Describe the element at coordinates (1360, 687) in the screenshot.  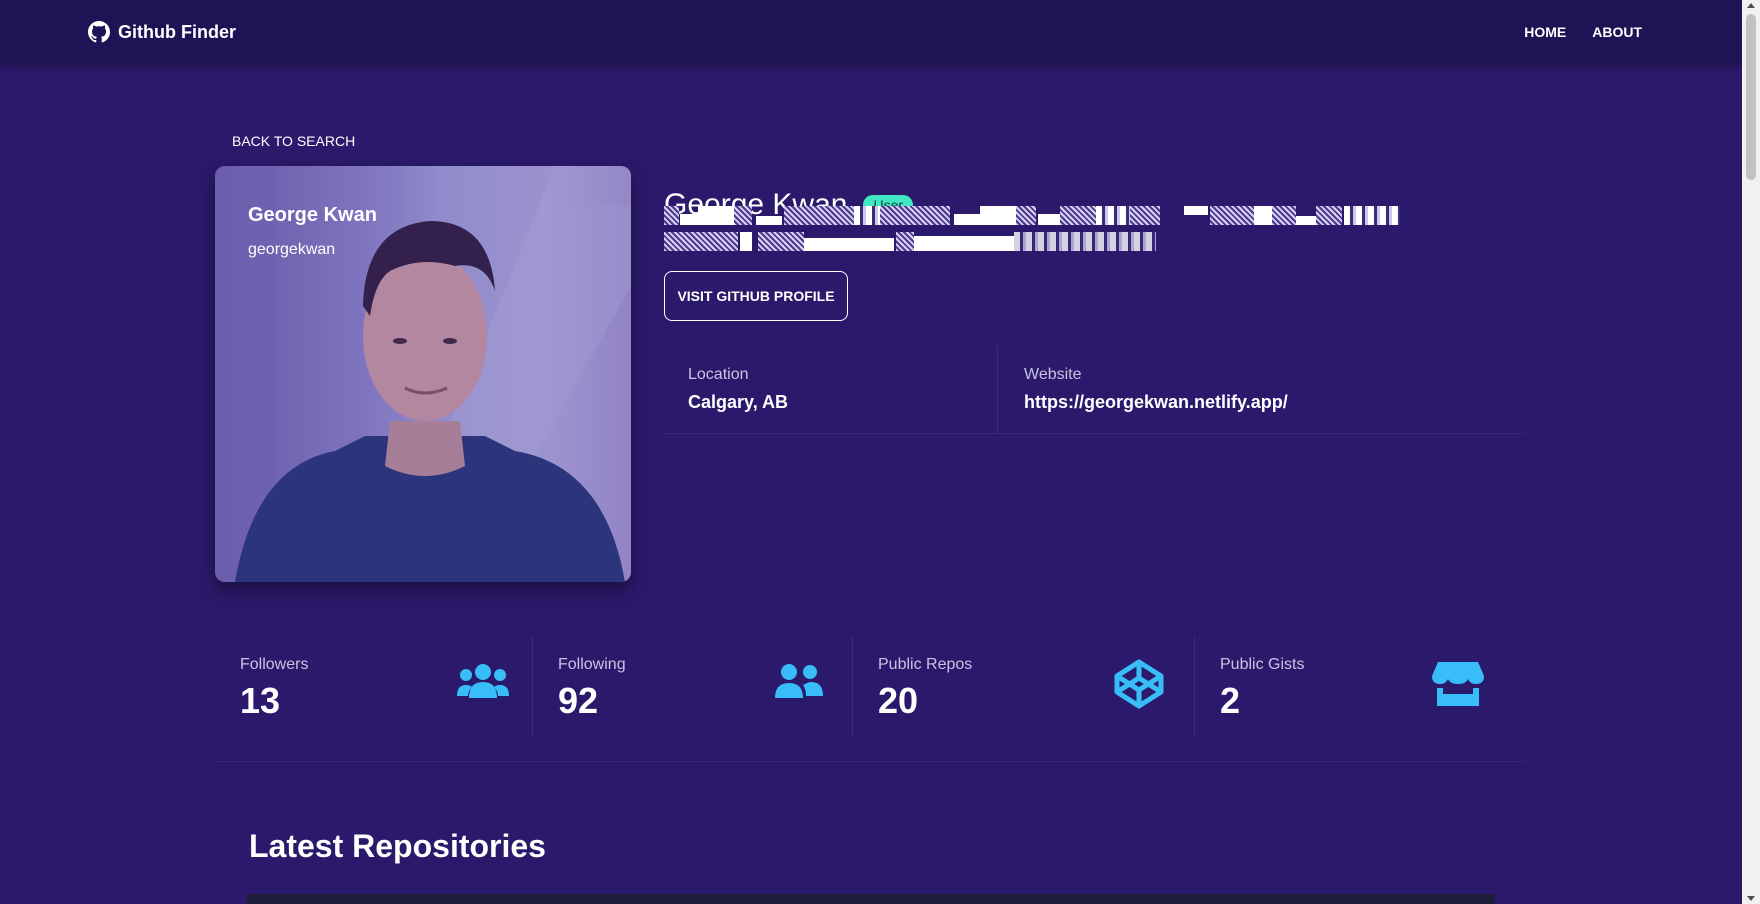
I see `stat-public-gists: Public Gists 2` at that location.